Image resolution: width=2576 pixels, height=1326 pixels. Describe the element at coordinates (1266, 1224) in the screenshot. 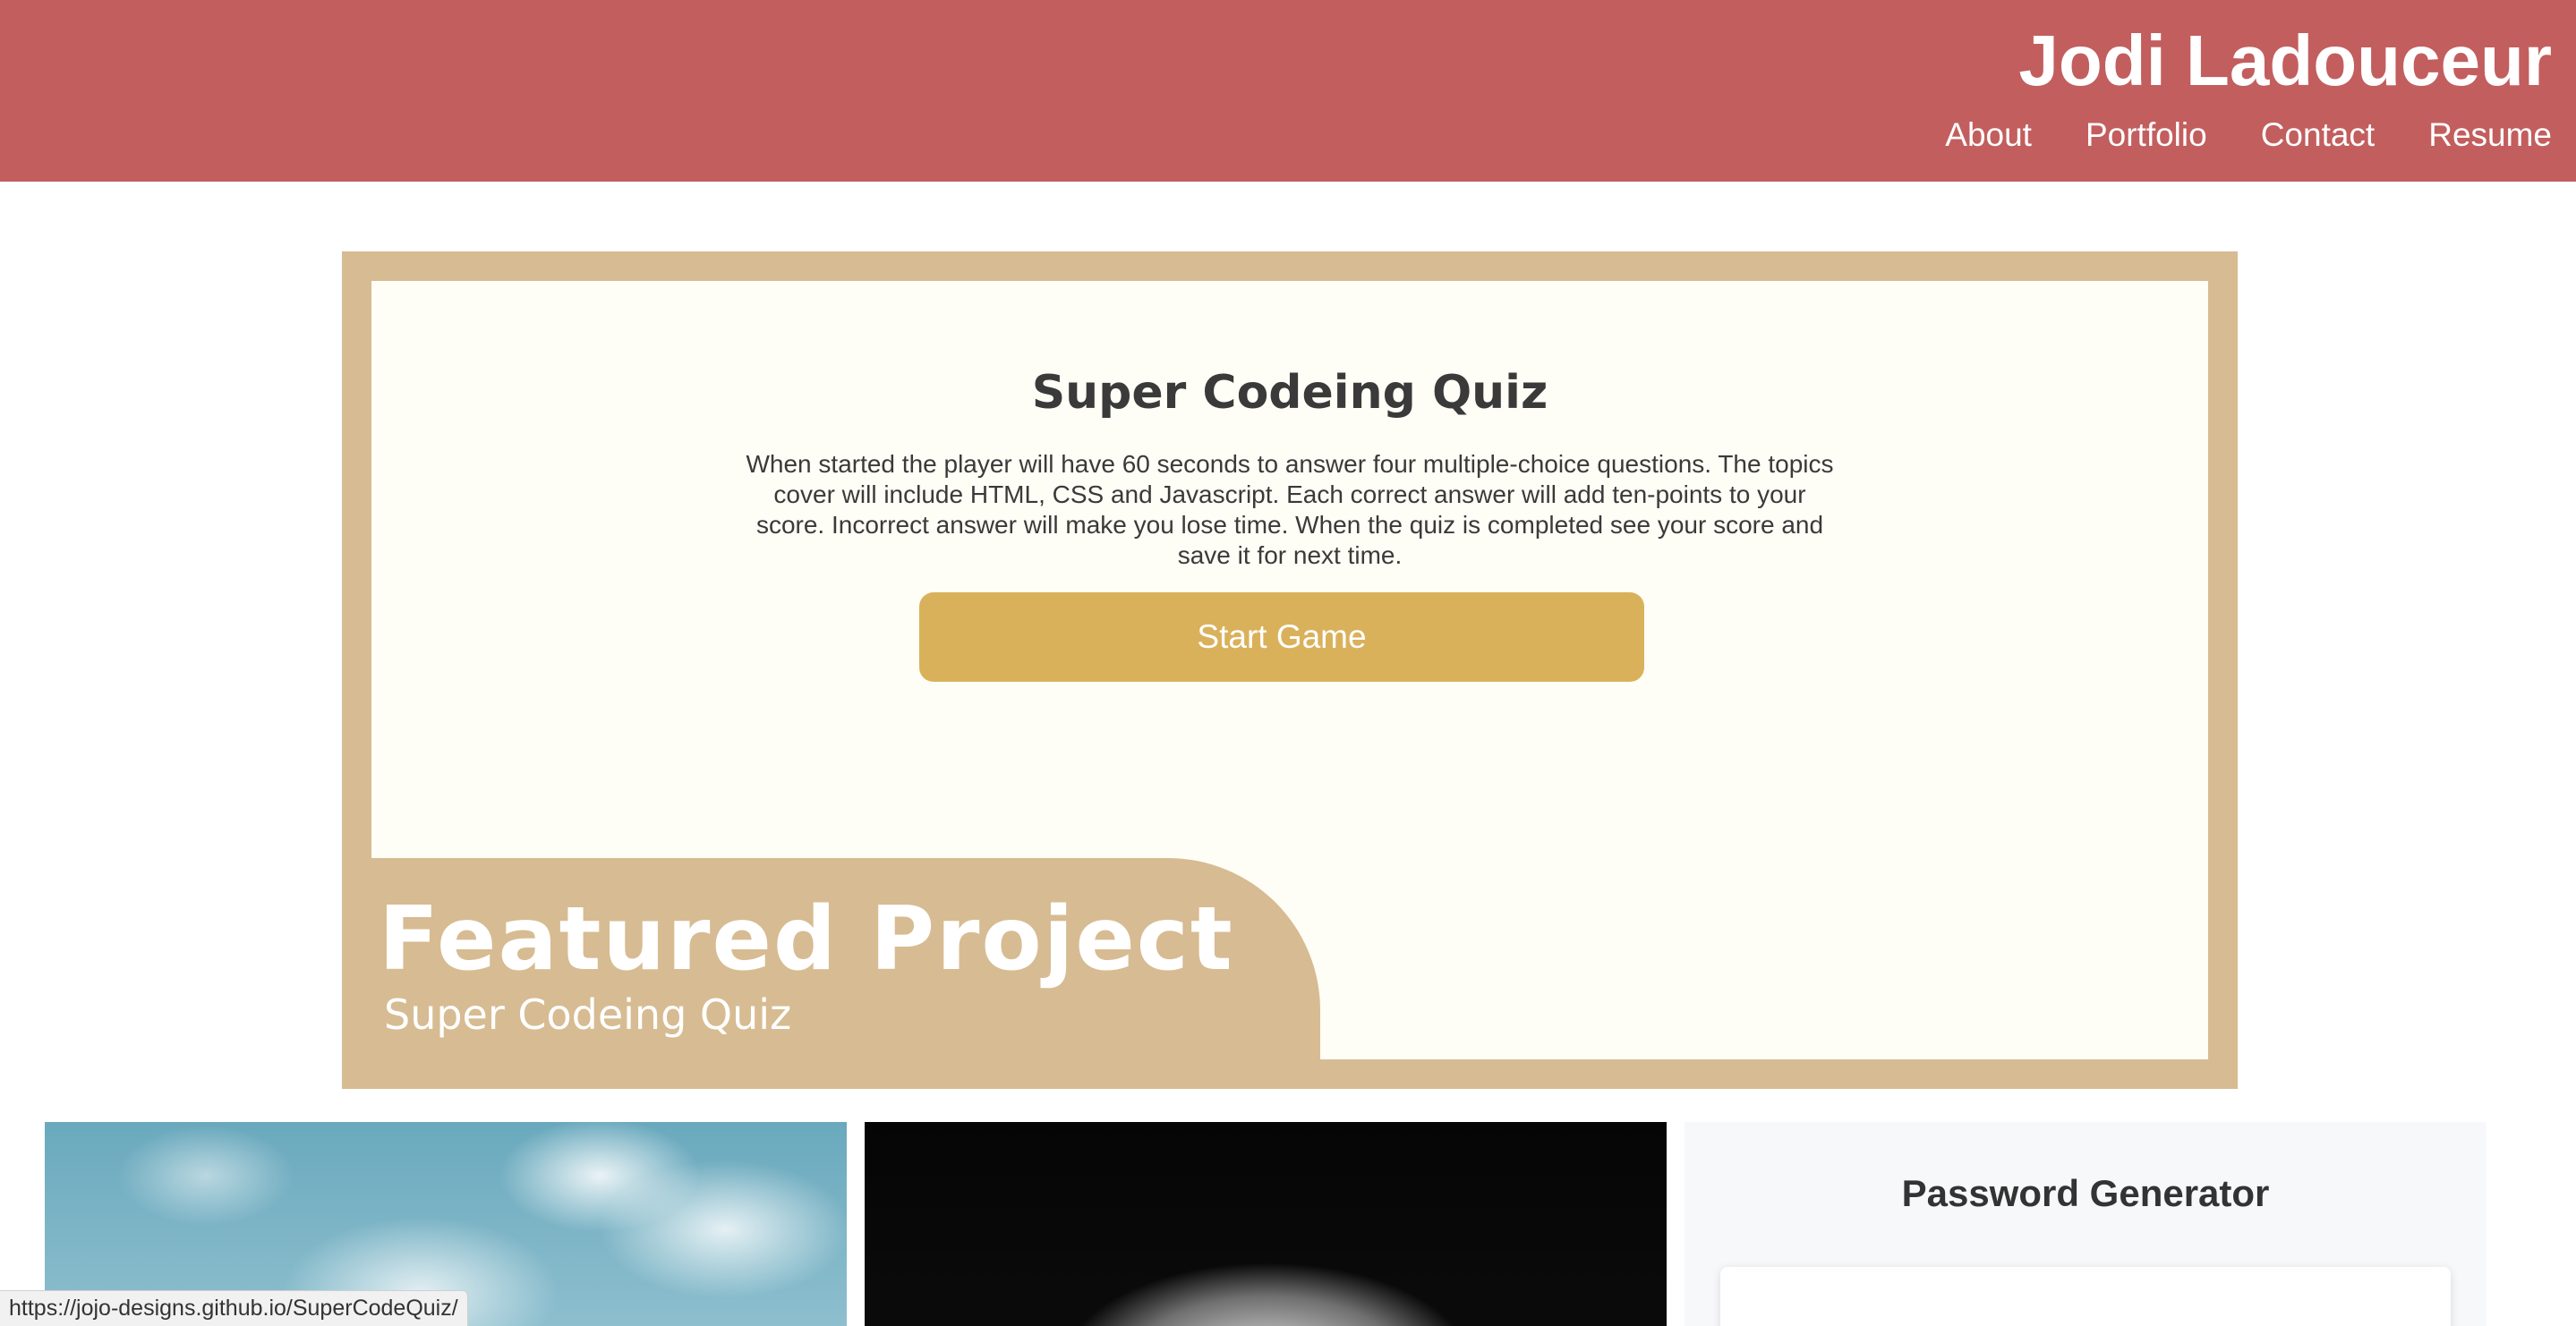

I see `project-card-dark-image` at that location.